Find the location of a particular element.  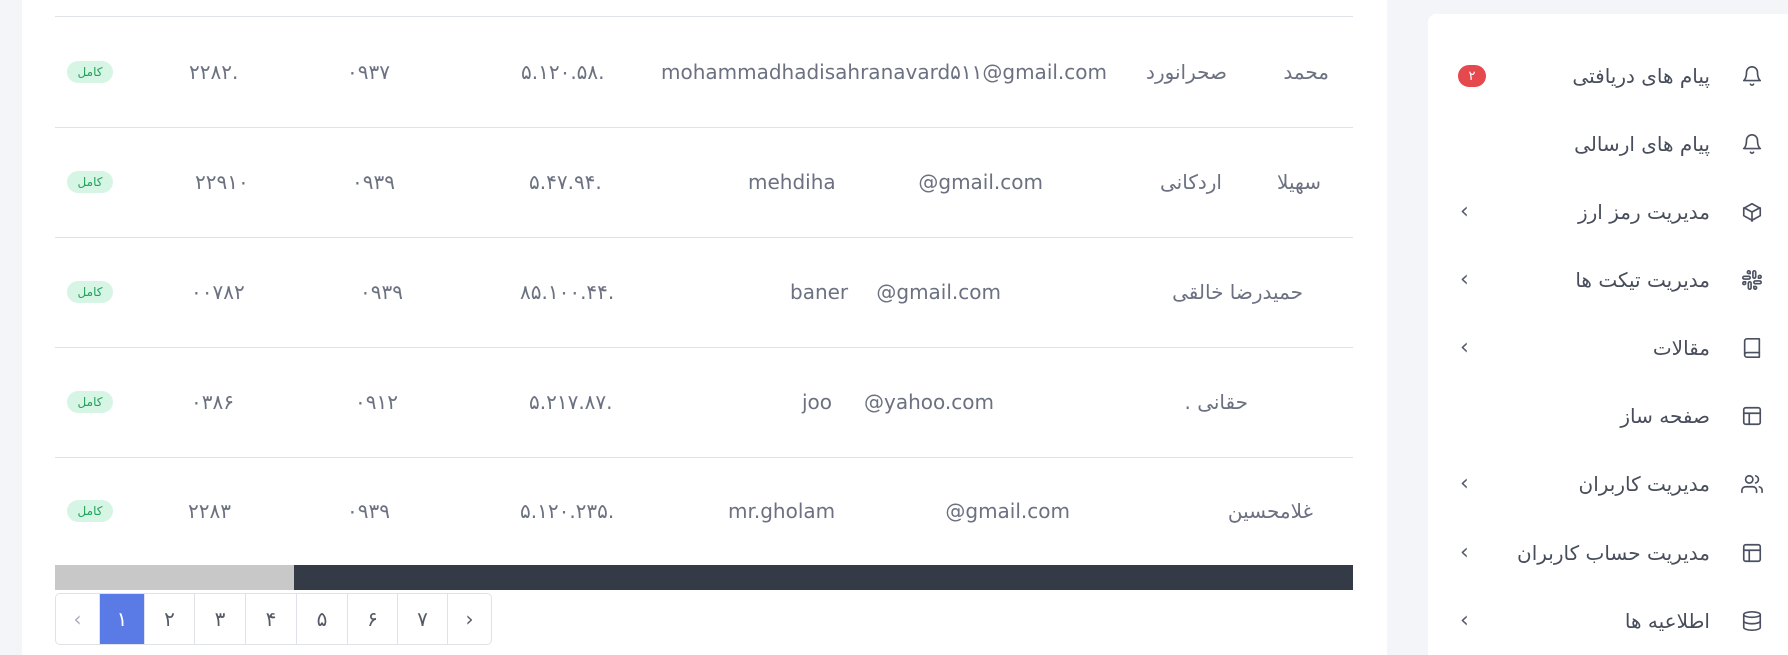

pagination-page-1: ۱ is located at coordinates (121, 619).